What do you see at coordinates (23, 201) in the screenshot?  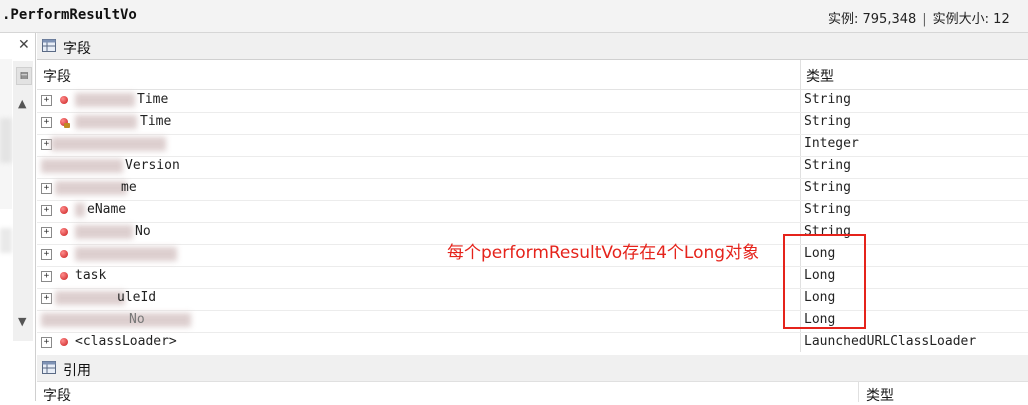 I see `vertical-scrollbar: ▤ ▲ ▼` at bounding box center [23, 201].